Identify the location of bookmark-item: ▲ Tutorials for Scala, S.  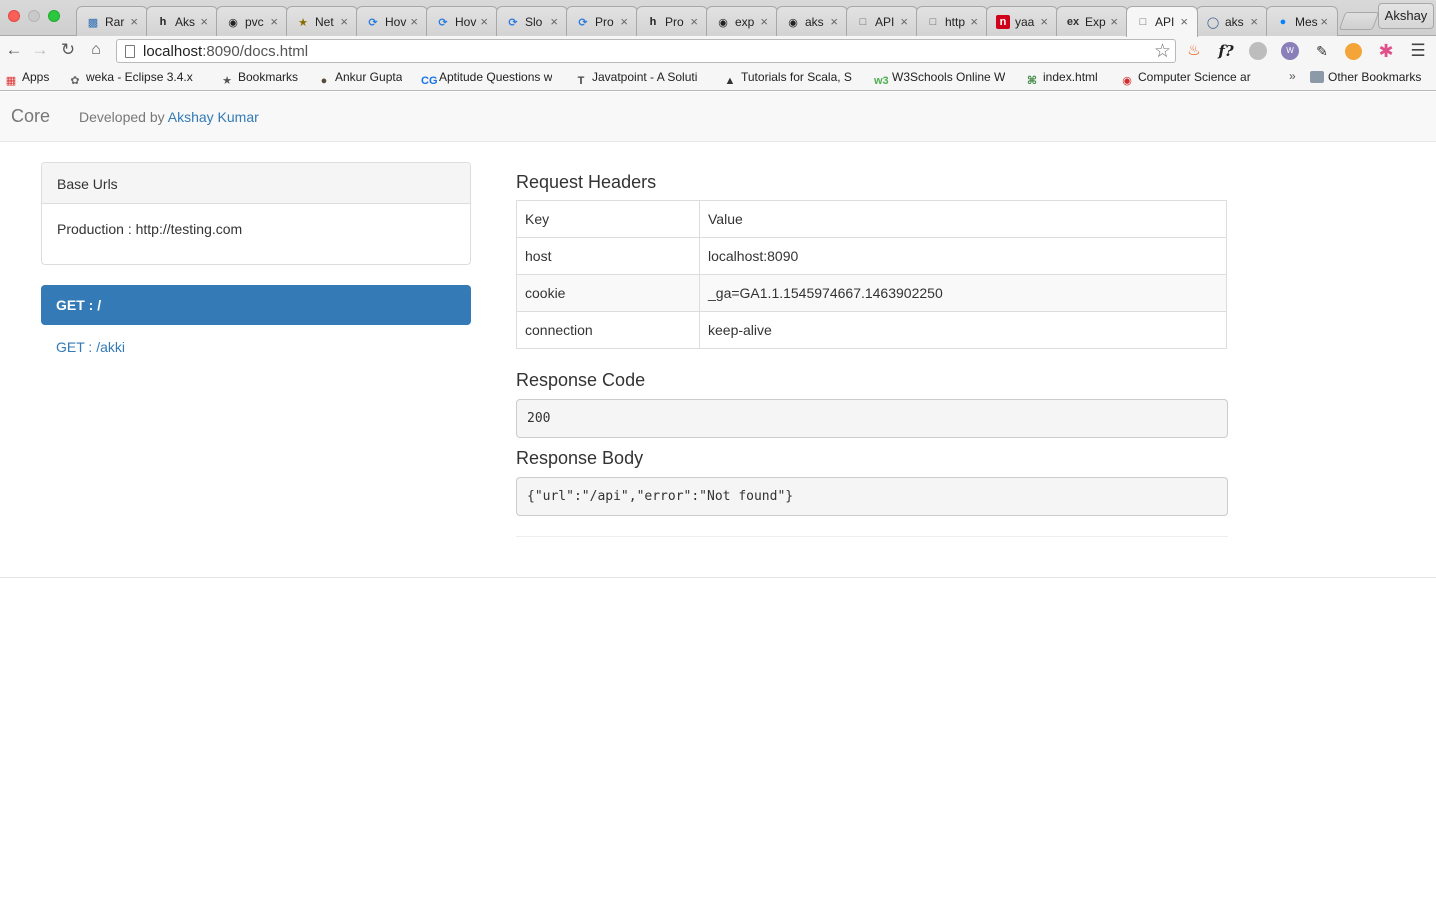
(787, 79).